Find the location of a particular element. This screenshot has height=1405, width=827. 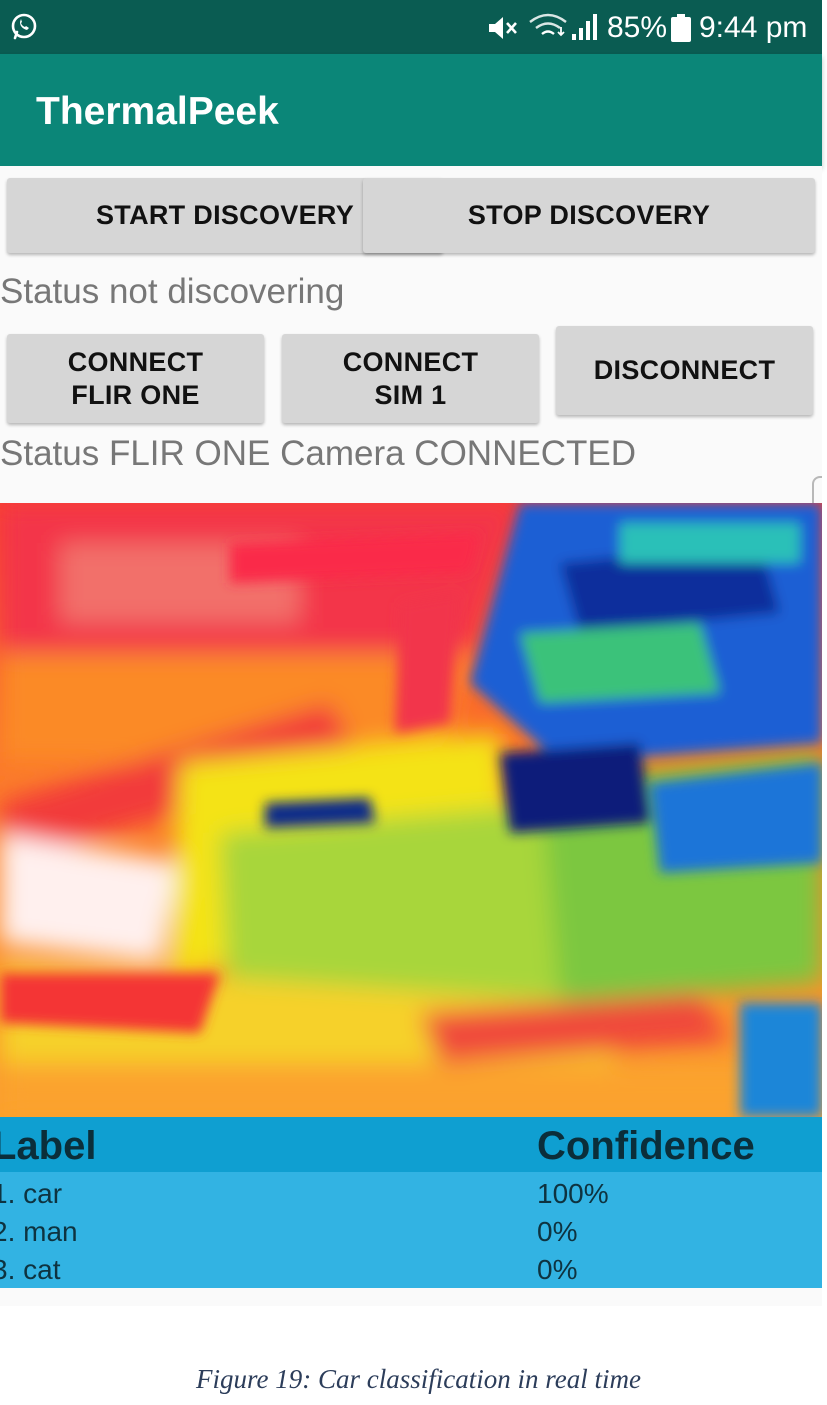

camera-status: Status FLIR ONE Camera CONNECTED is located at coordinates (318, 453).